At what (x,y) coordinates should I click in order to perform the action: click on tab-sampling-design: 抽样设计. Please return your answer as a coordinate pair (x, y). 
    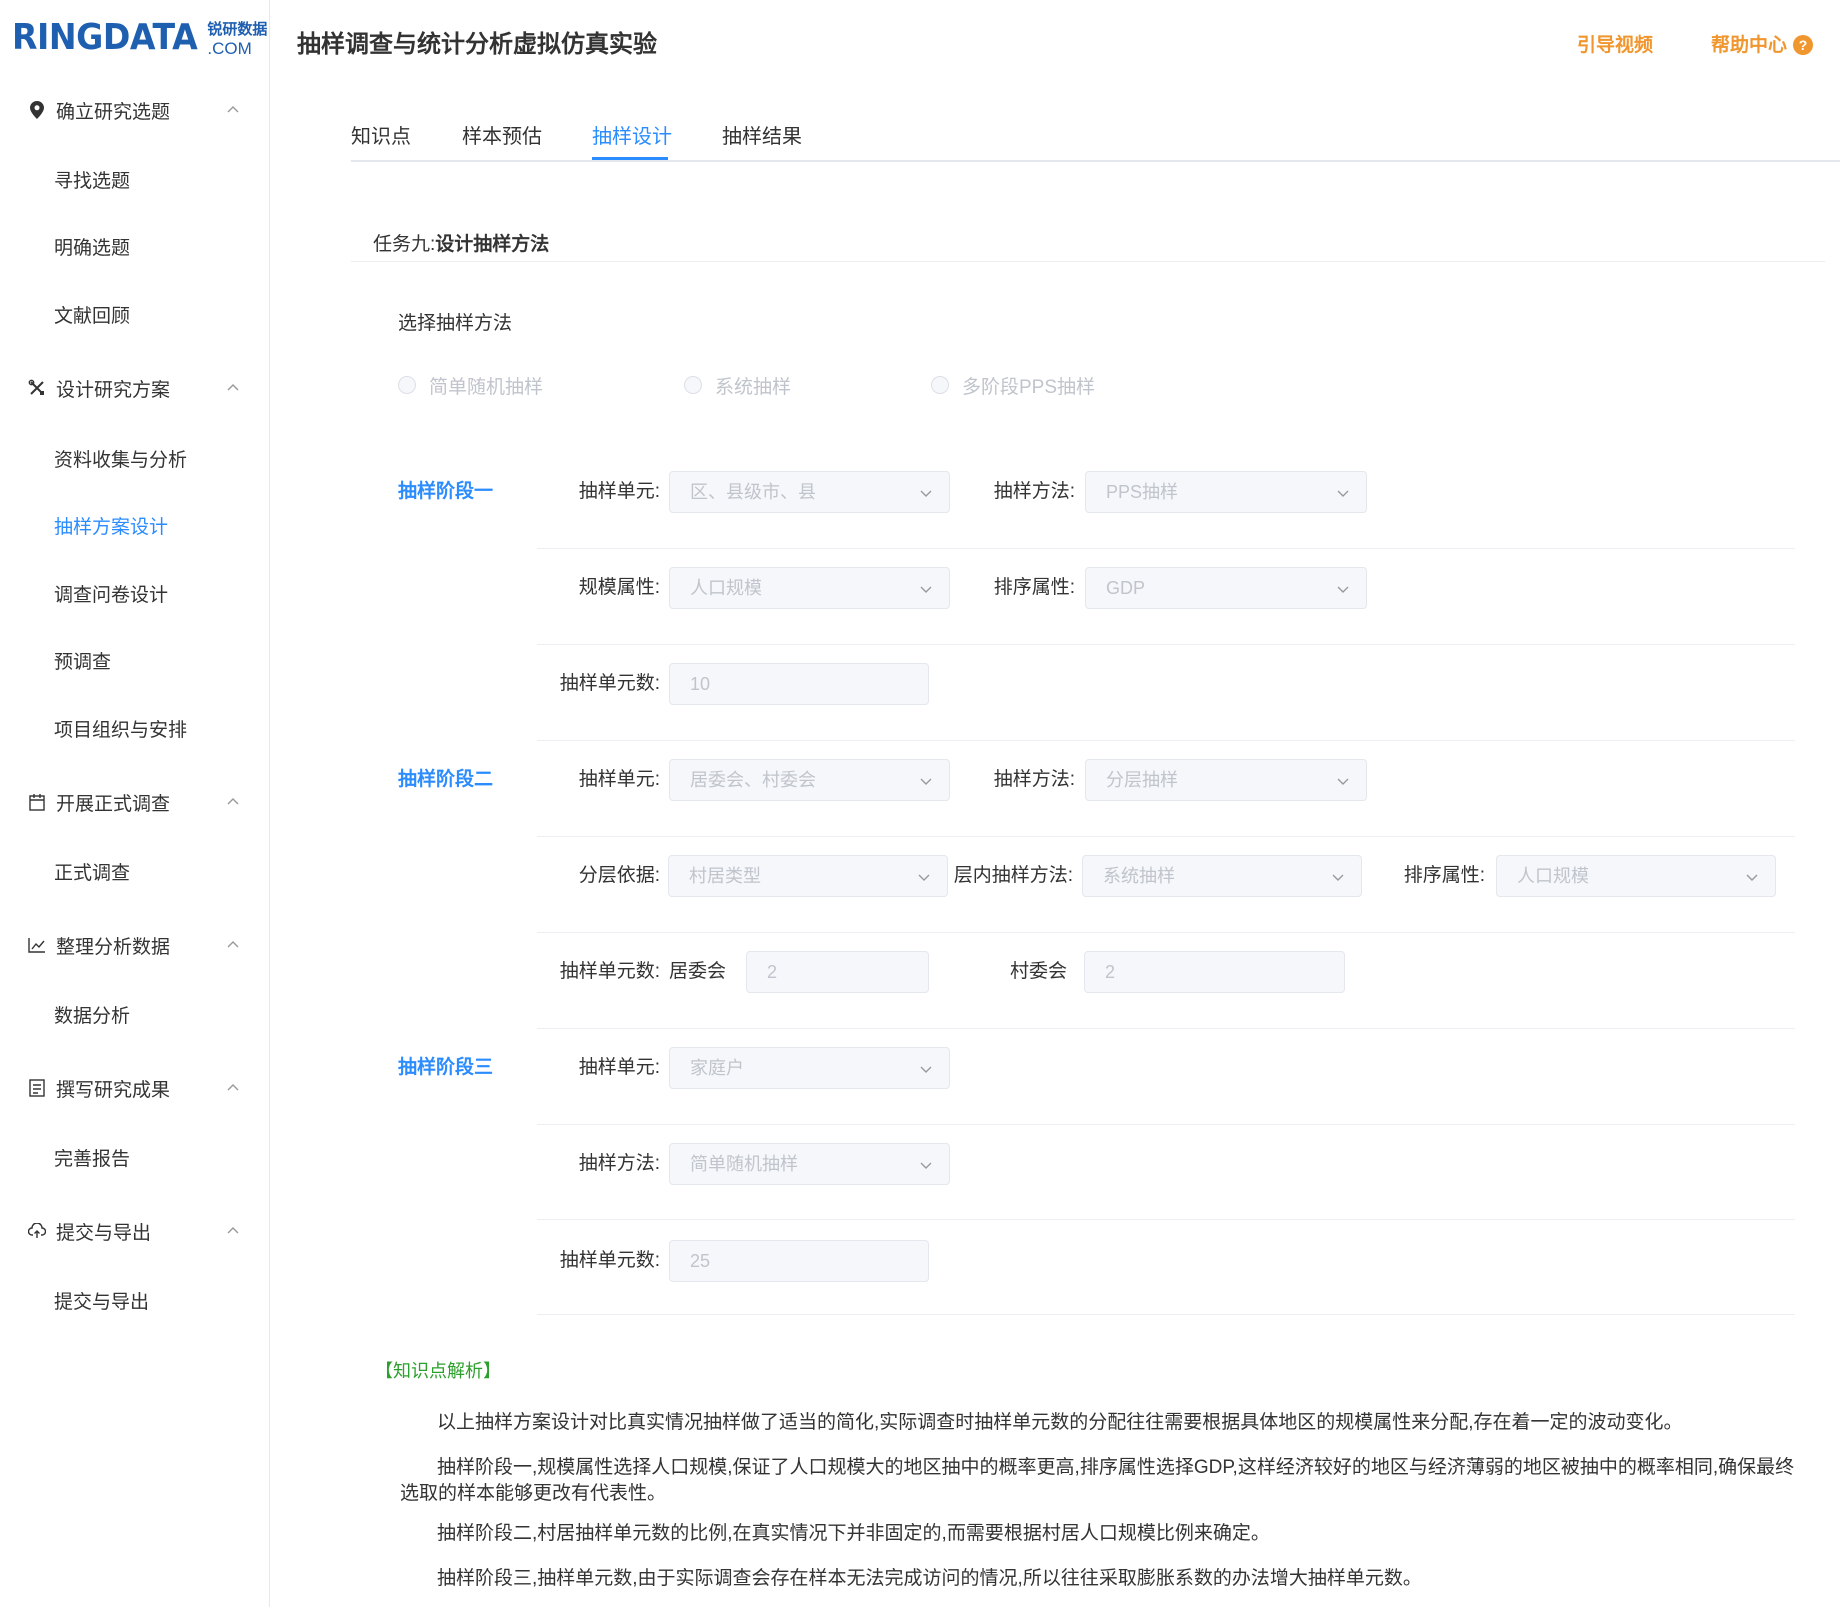
    Looking at the image, I should click on (632, 140).